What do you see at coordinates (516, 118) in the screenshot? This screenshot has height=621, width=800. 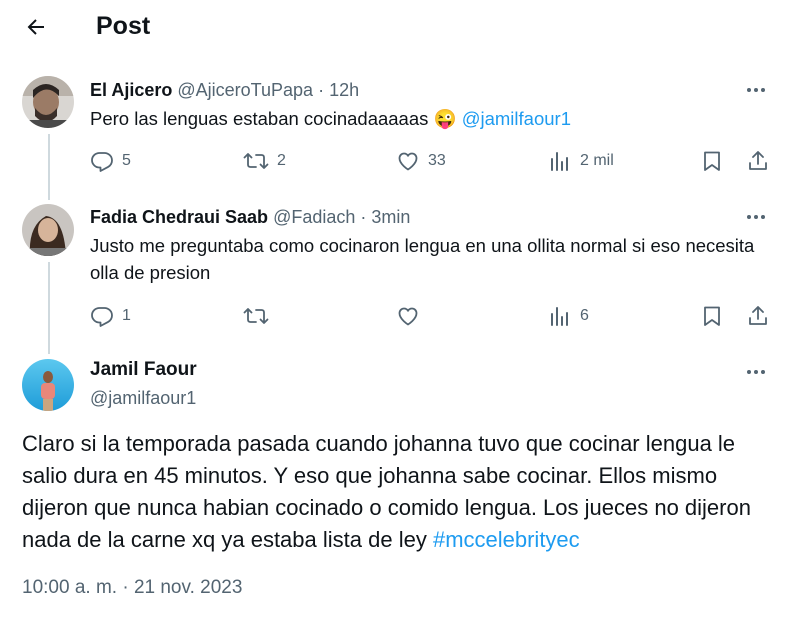 I see `mention-link: @jamilfaour1` at bounding box center [516, 118].